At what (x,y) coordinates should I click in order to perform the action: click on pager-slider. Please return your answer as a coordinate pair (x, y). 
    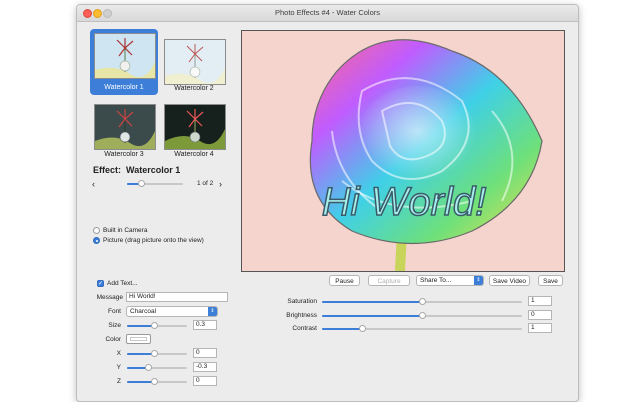
    Looking at the image, I should click on (155, 183).